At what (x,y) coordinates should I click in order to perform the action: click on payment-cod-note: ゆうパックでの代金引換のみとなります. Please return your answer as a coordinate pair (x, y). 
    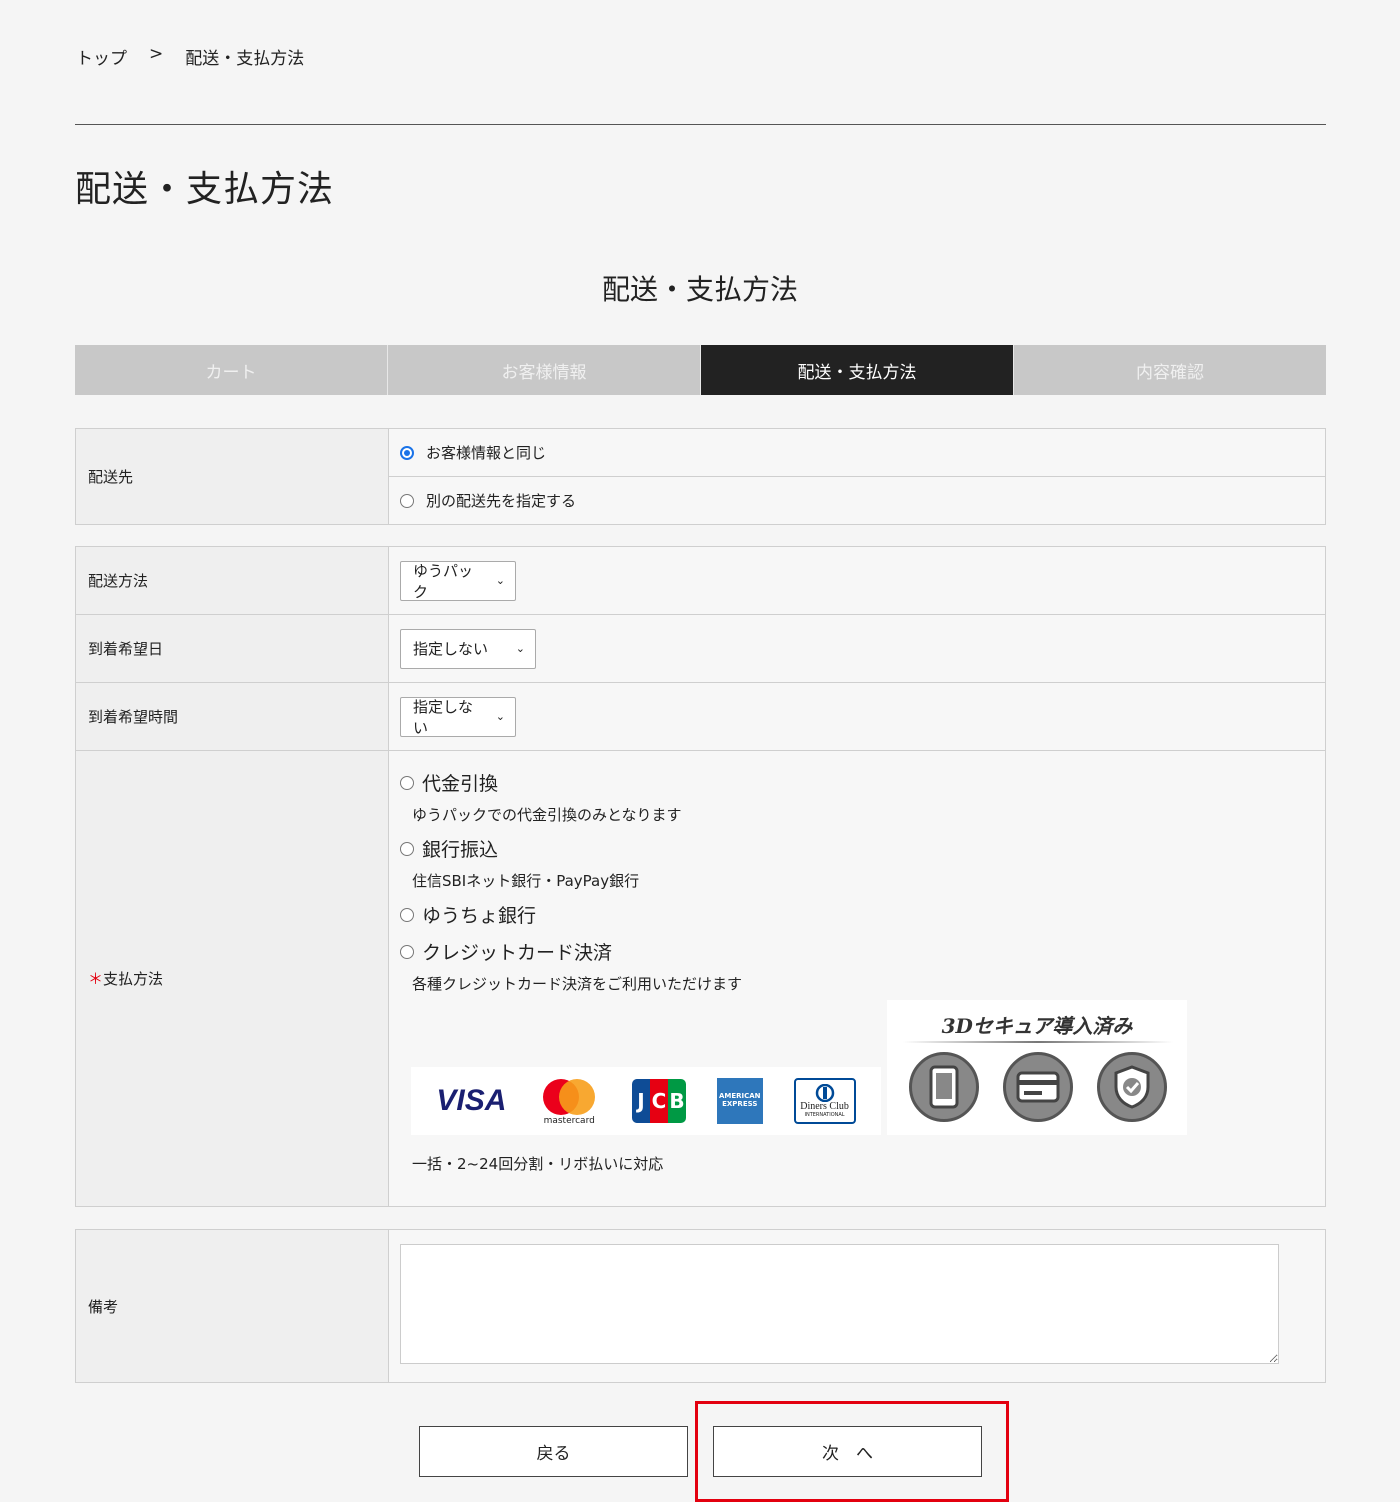
    Looking at the image, I should click on (547, 815).